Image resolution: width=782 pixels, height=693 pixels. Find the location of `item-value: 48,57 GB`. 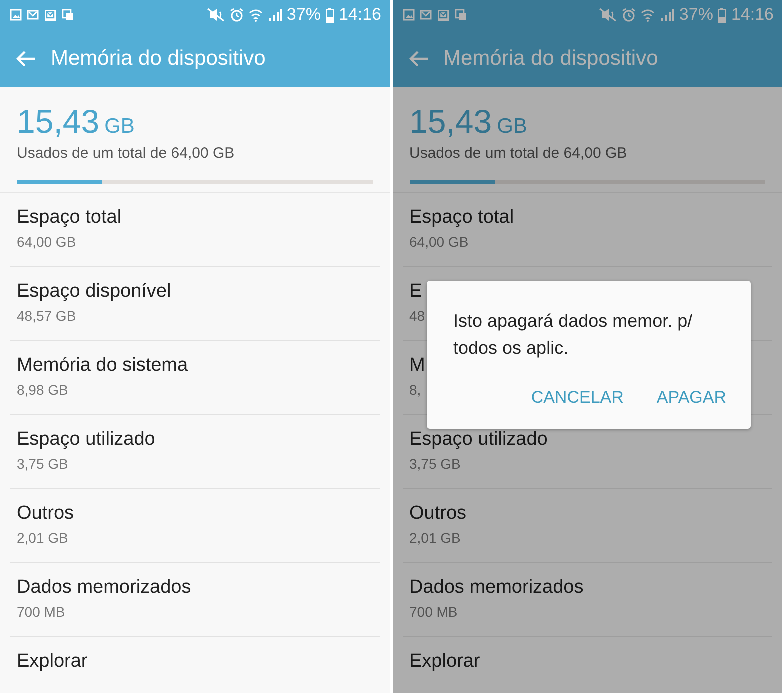

item-value: 48,57 GB is located at coordinates (46, 316).